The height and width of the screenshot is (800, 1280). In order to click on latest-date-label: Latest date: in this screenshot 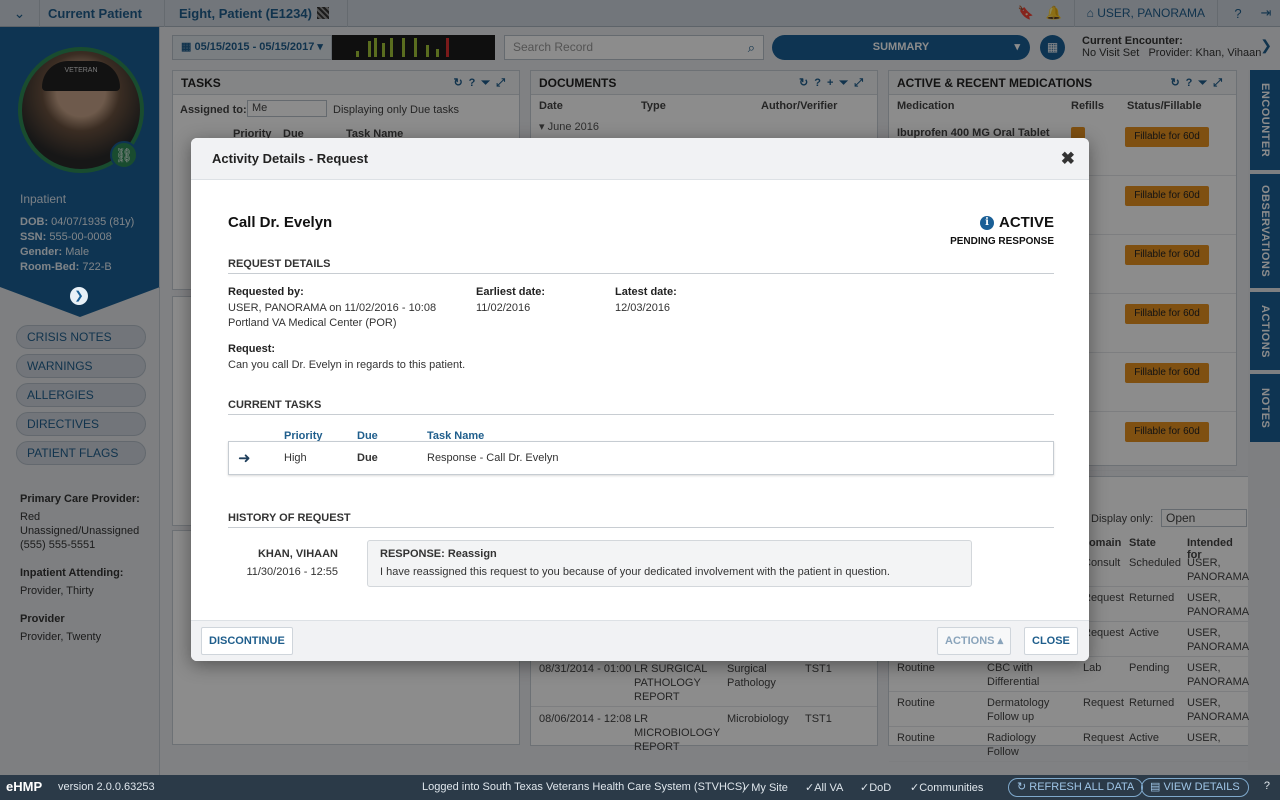, I will do `click(646, 292)`.